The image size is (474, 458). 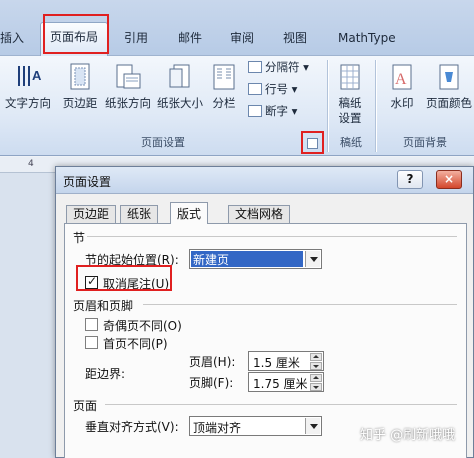 What do you see at coordinates (91, 281) in the screenshot?
I see `suppress-endnotes-checkbox` at bounding box center [91, 281].